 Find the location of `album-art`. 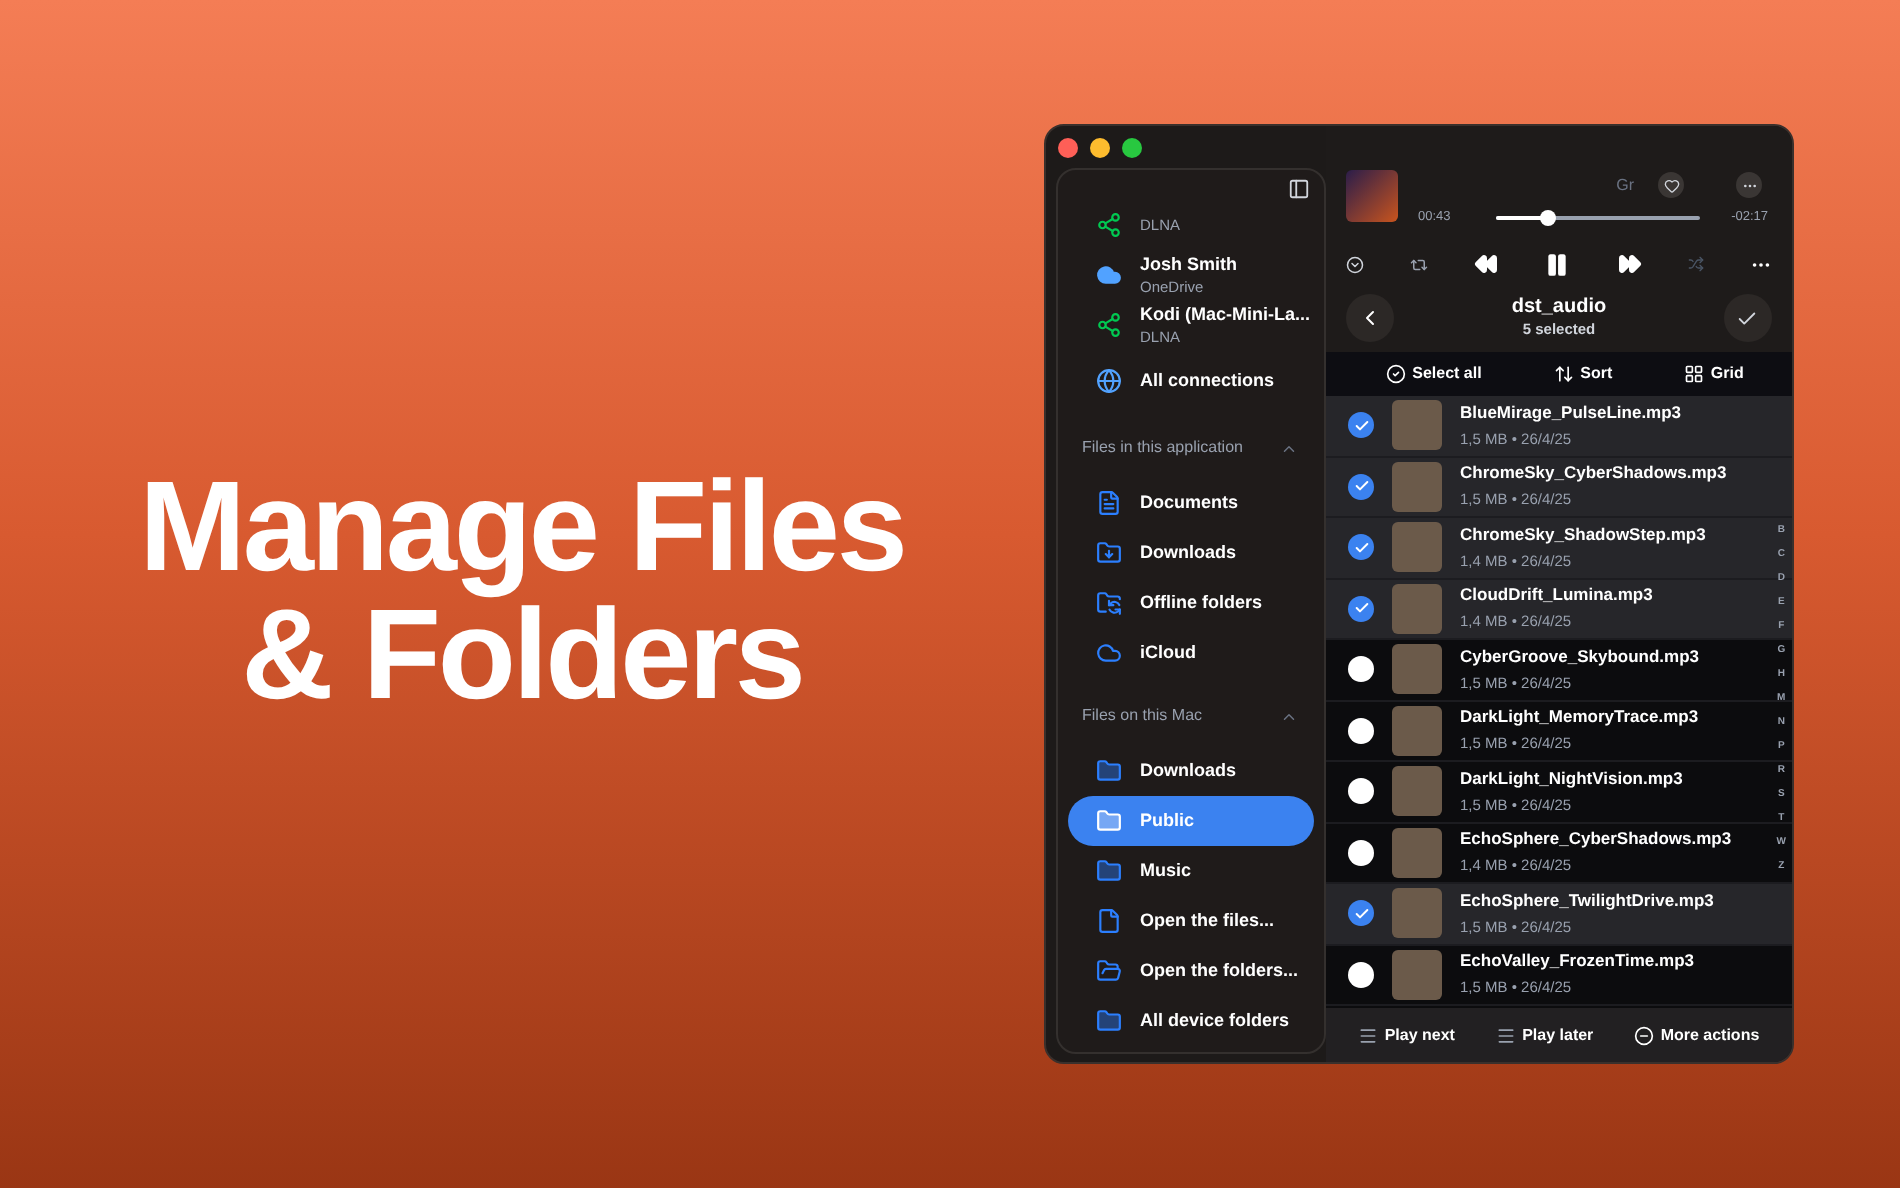

album-art is located at coordinates (1372, 196).